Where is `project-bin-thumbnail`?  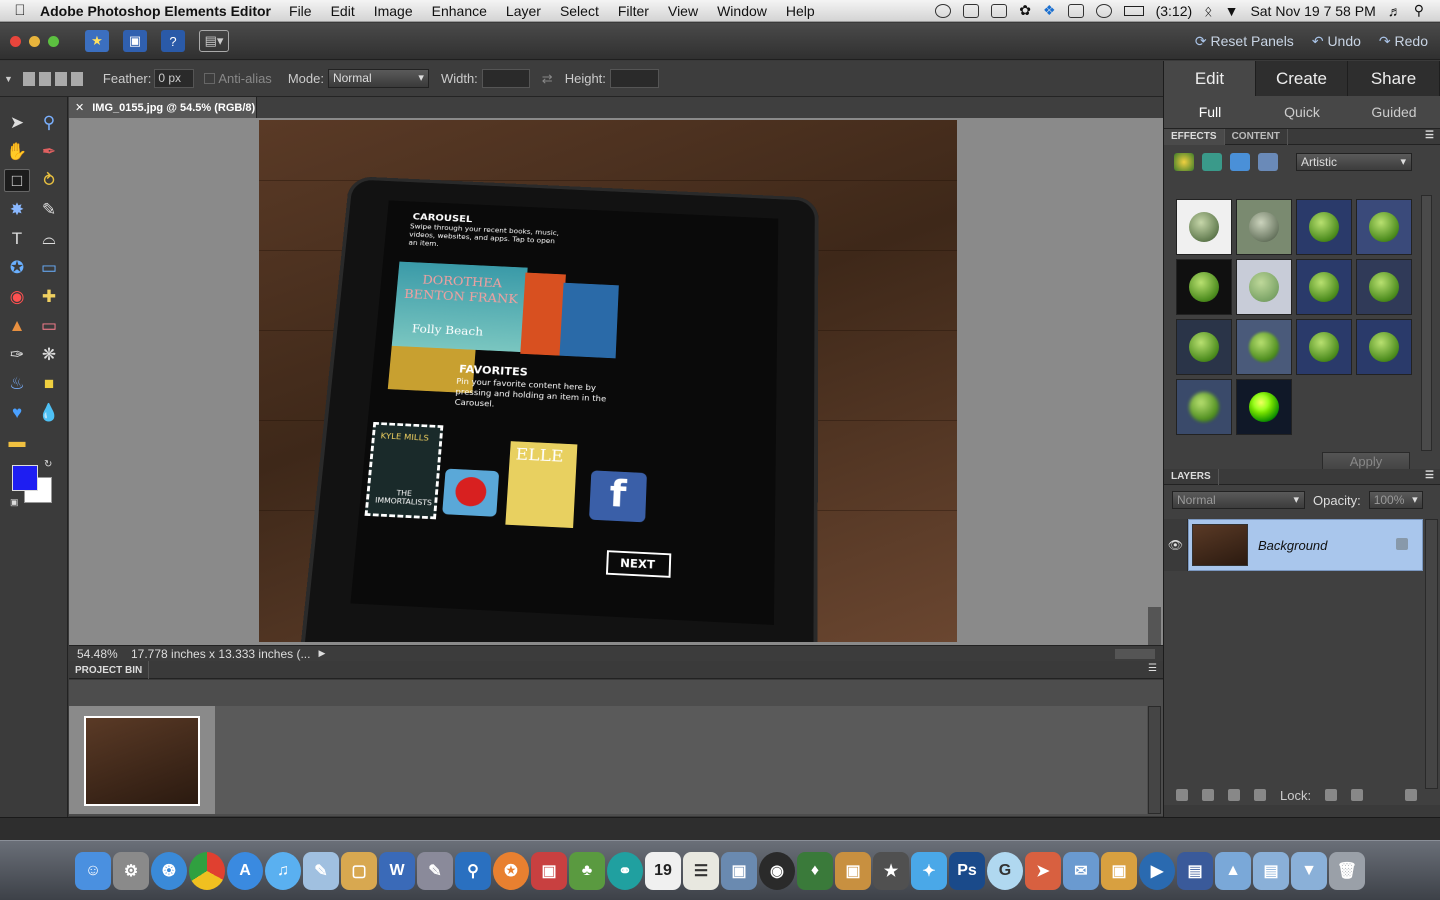 project-bin-thumbnail is located at coordinates (142, 761).